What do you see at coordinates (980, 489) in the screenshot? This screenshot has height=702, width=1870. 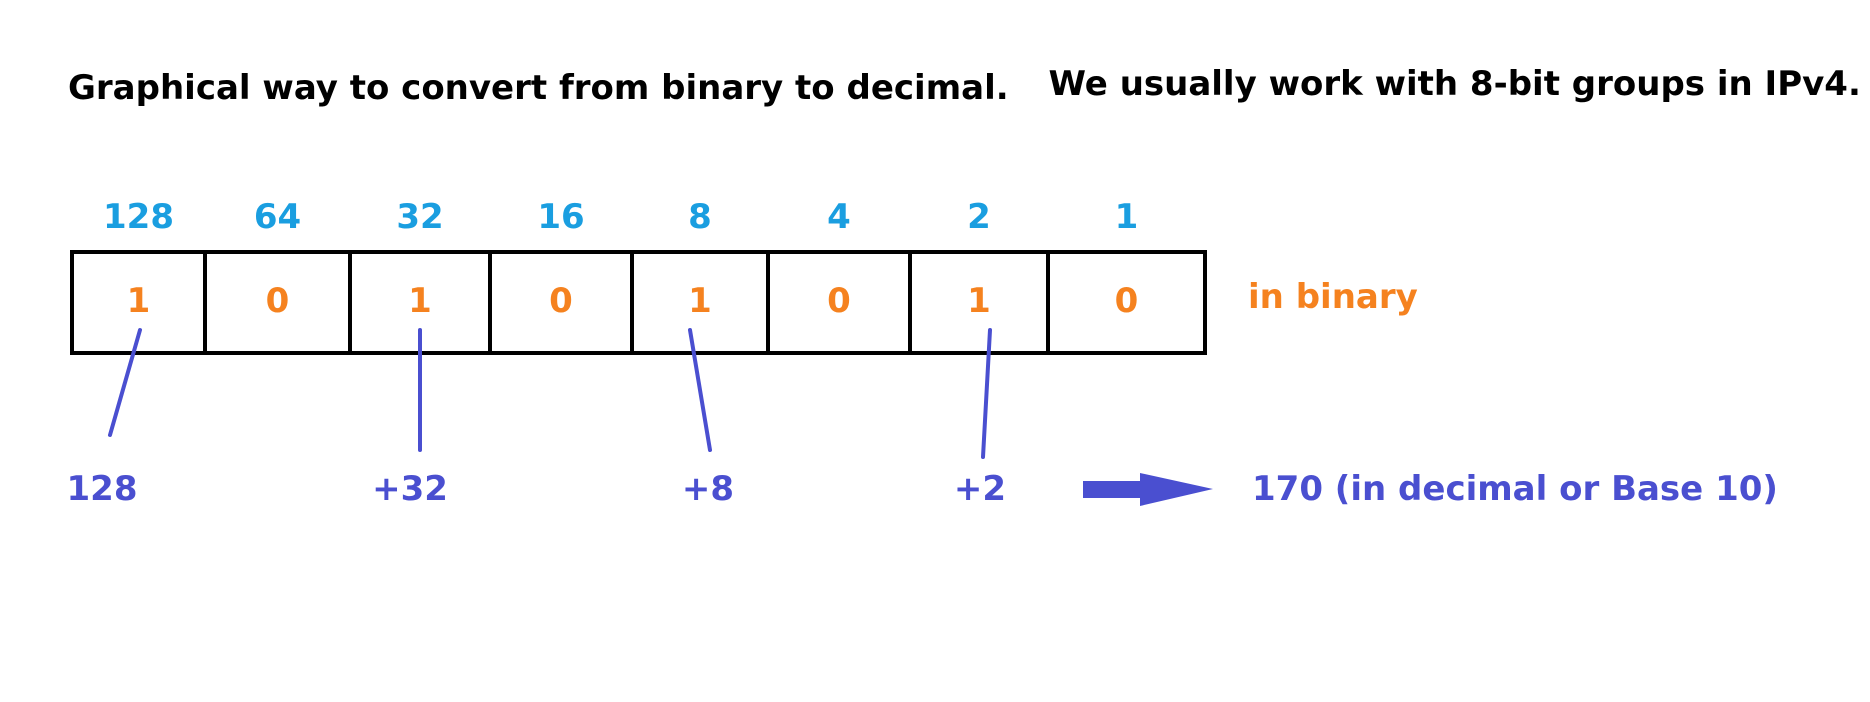 I see `sum-term: +2` at bounding box center [980, 489].